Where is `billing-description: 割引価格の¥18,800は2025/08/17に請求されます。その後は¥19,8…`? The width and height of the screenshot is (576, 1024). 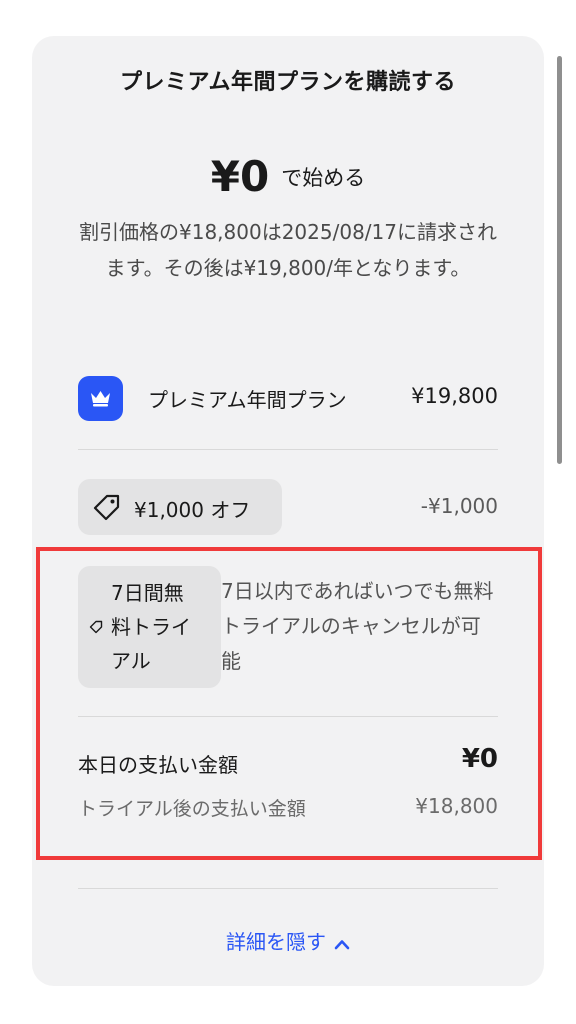
billing-description: 割引価格の¥18,800は2025/08/17に請求されます。その後は¥19,8… is located at coordinates (288, 250).